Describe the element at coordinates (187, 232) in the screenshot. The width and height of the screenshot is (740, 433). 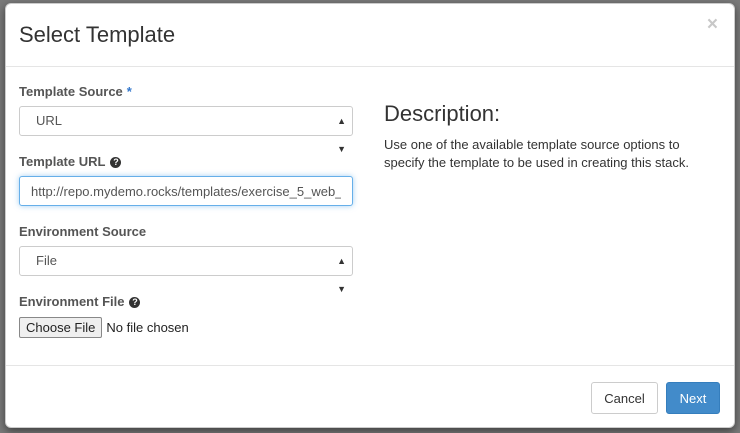
I see `environment-source-label: Environment Source` at that location.